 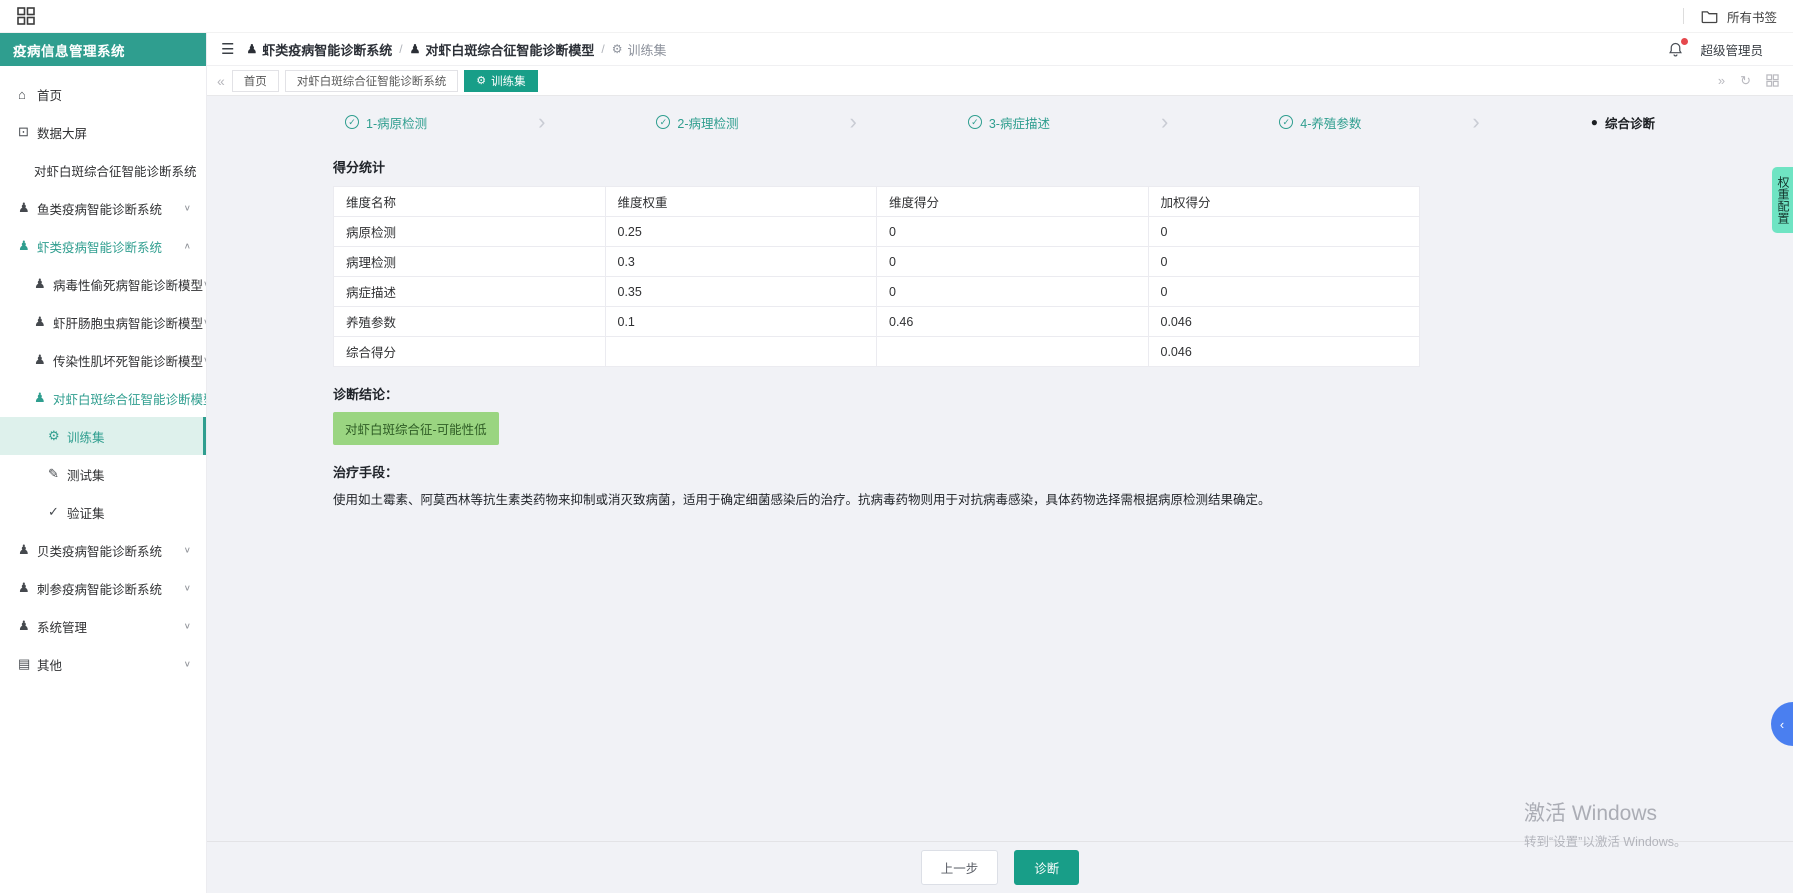 I want to click on all-bookmarks-label: 所有书签, so click(x=1752, y=16).